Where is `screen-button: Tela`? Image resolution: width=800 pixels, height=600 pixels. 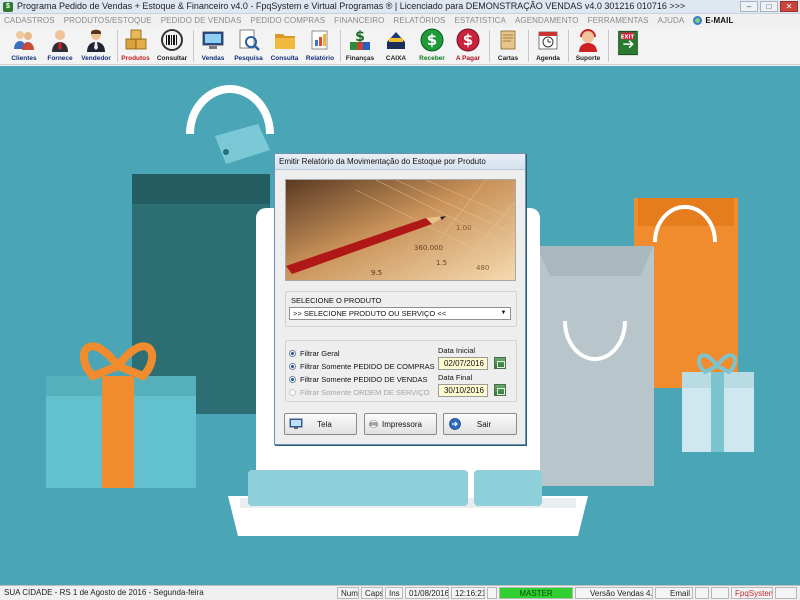 screen-button: Tela is located at coordinates (320, 424).